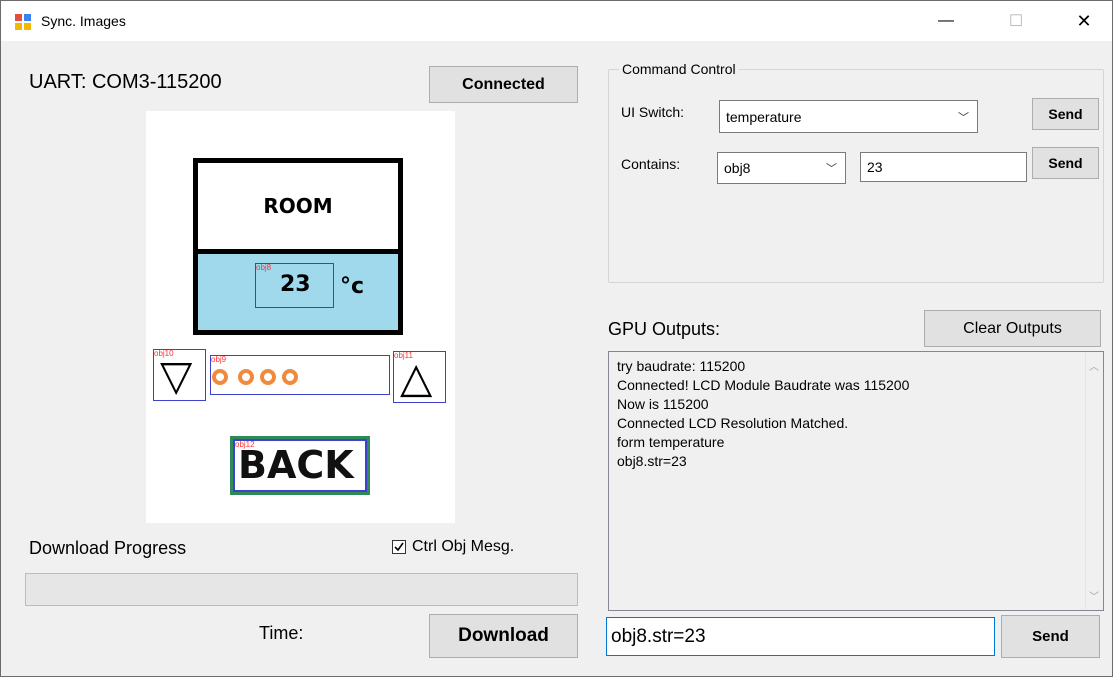 This screenshot has width=1113, height=677. What do you see at coordinates (1065, 114) in the screenshot?
I see `ui-switch-send-button: Send` at bounding box center [1065, 114].